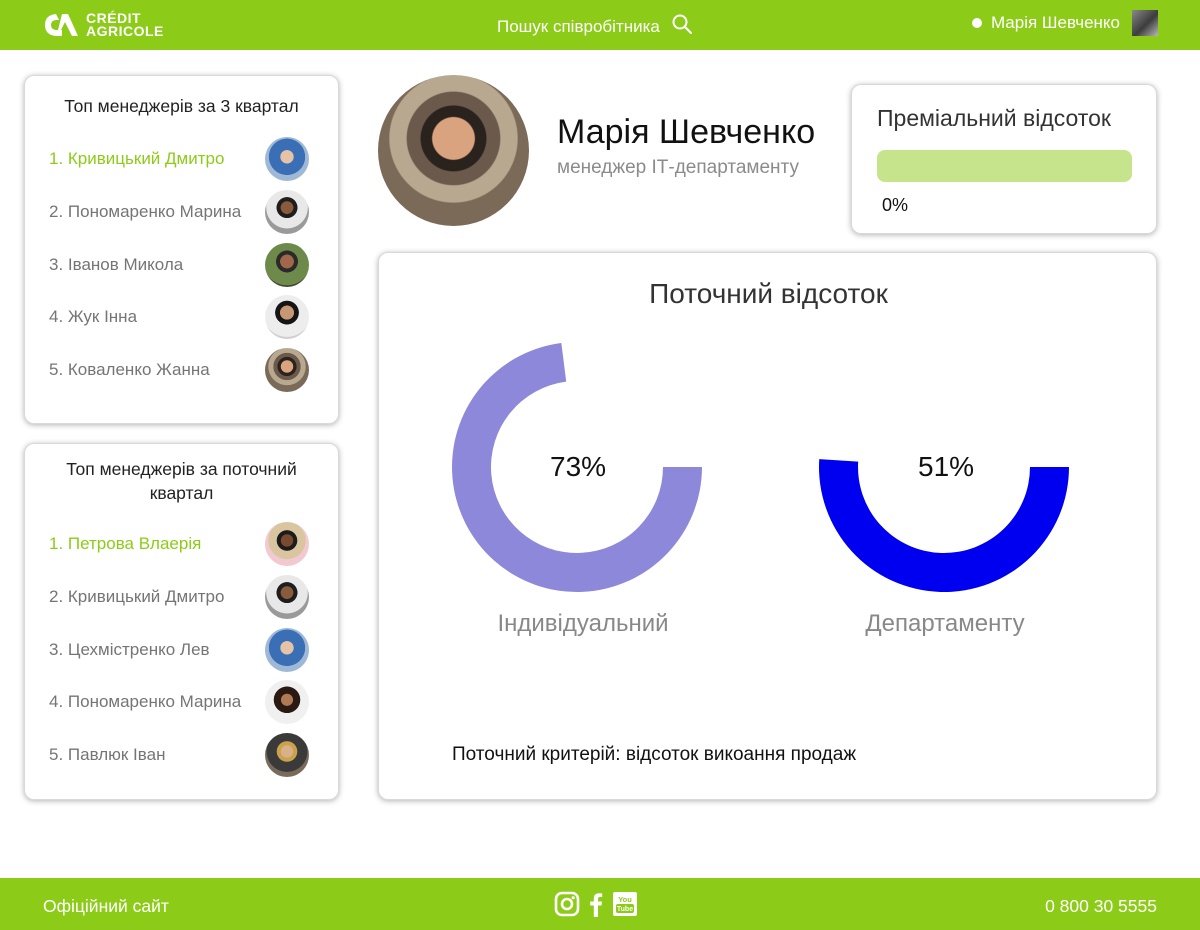  Describe the element at coordinates (678, 167) in the screenshot. I see `profile-role: менеджер ІТ-департаменту` at that location.